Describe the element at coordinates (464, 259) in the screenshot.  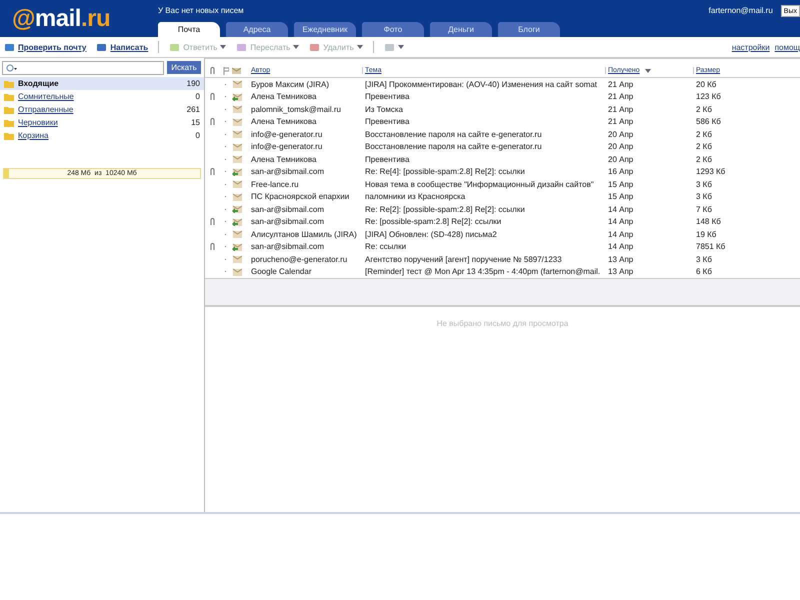
I see `subject-cell-text: Агентство поручений [агент] поручение № 5897/1233` at that location.